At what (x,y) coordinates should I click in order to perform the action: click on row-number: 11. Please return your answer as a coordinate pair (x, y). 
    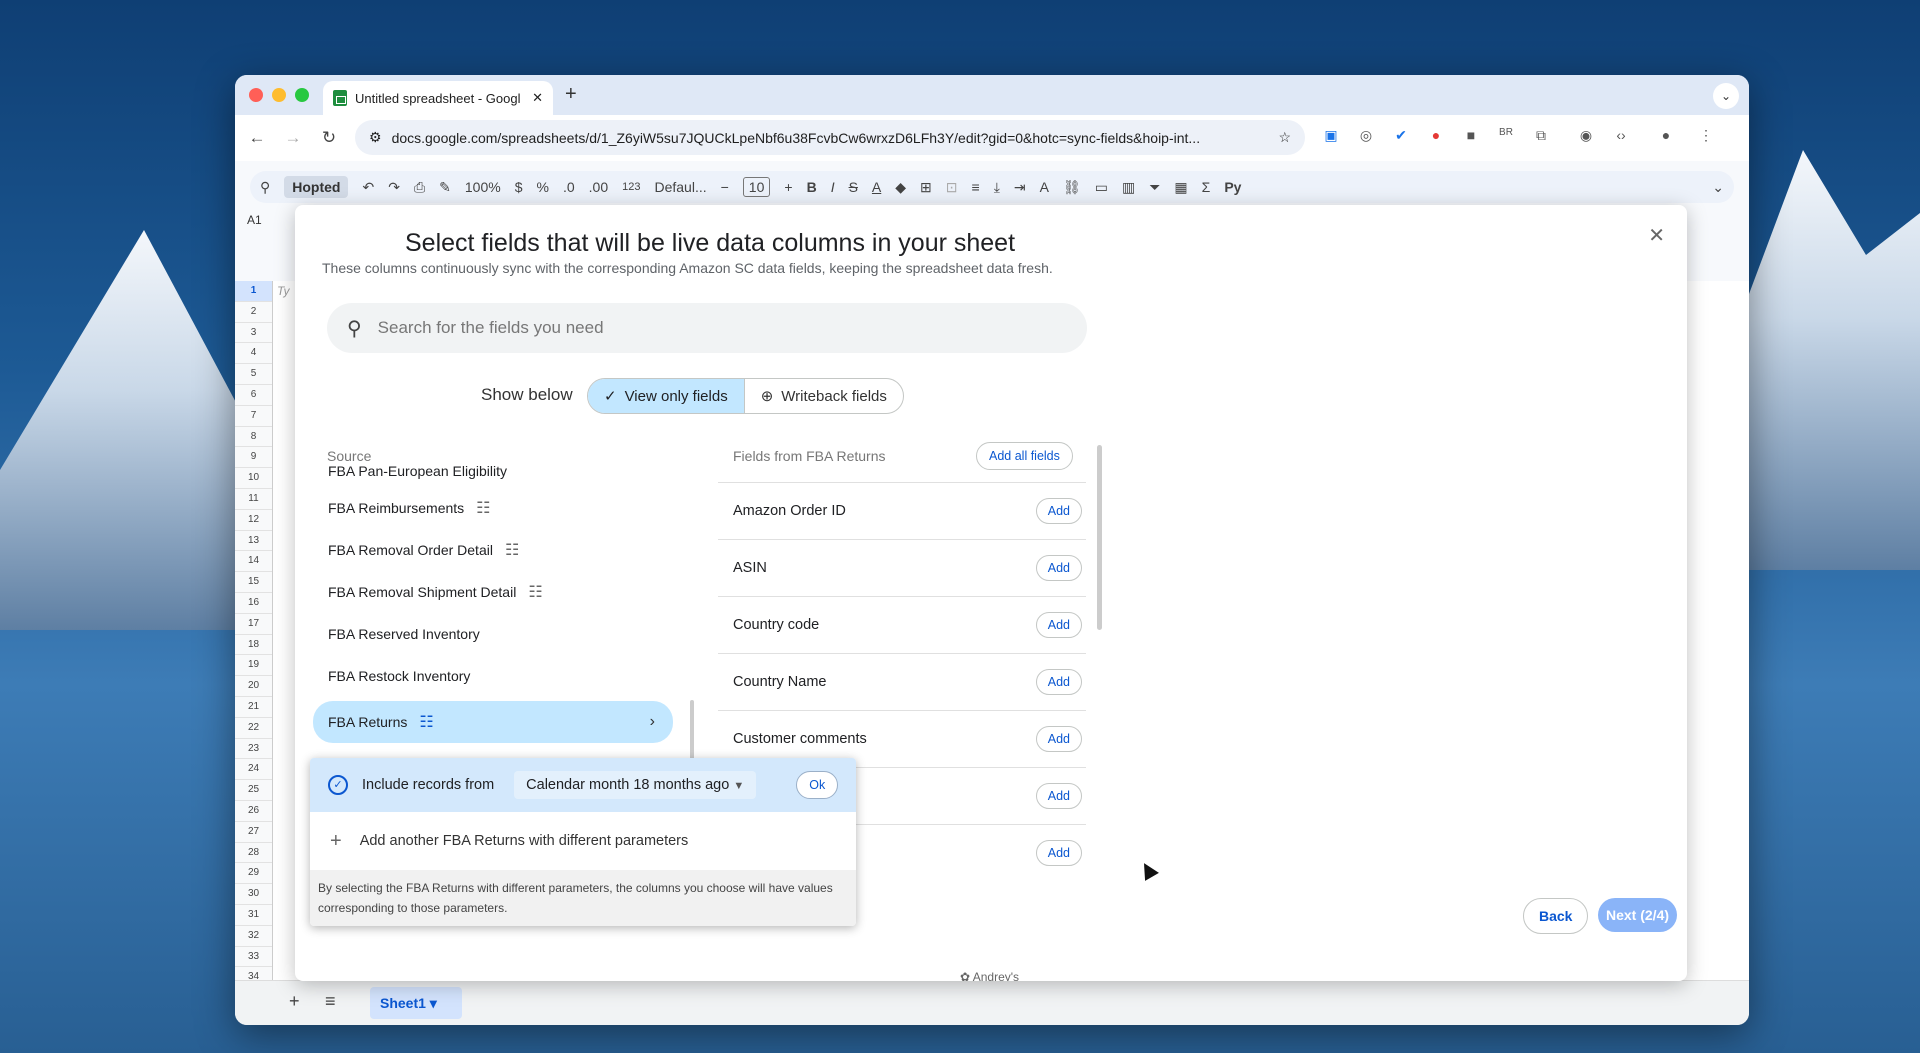
    Looking at the image, I should click on (253, 499).